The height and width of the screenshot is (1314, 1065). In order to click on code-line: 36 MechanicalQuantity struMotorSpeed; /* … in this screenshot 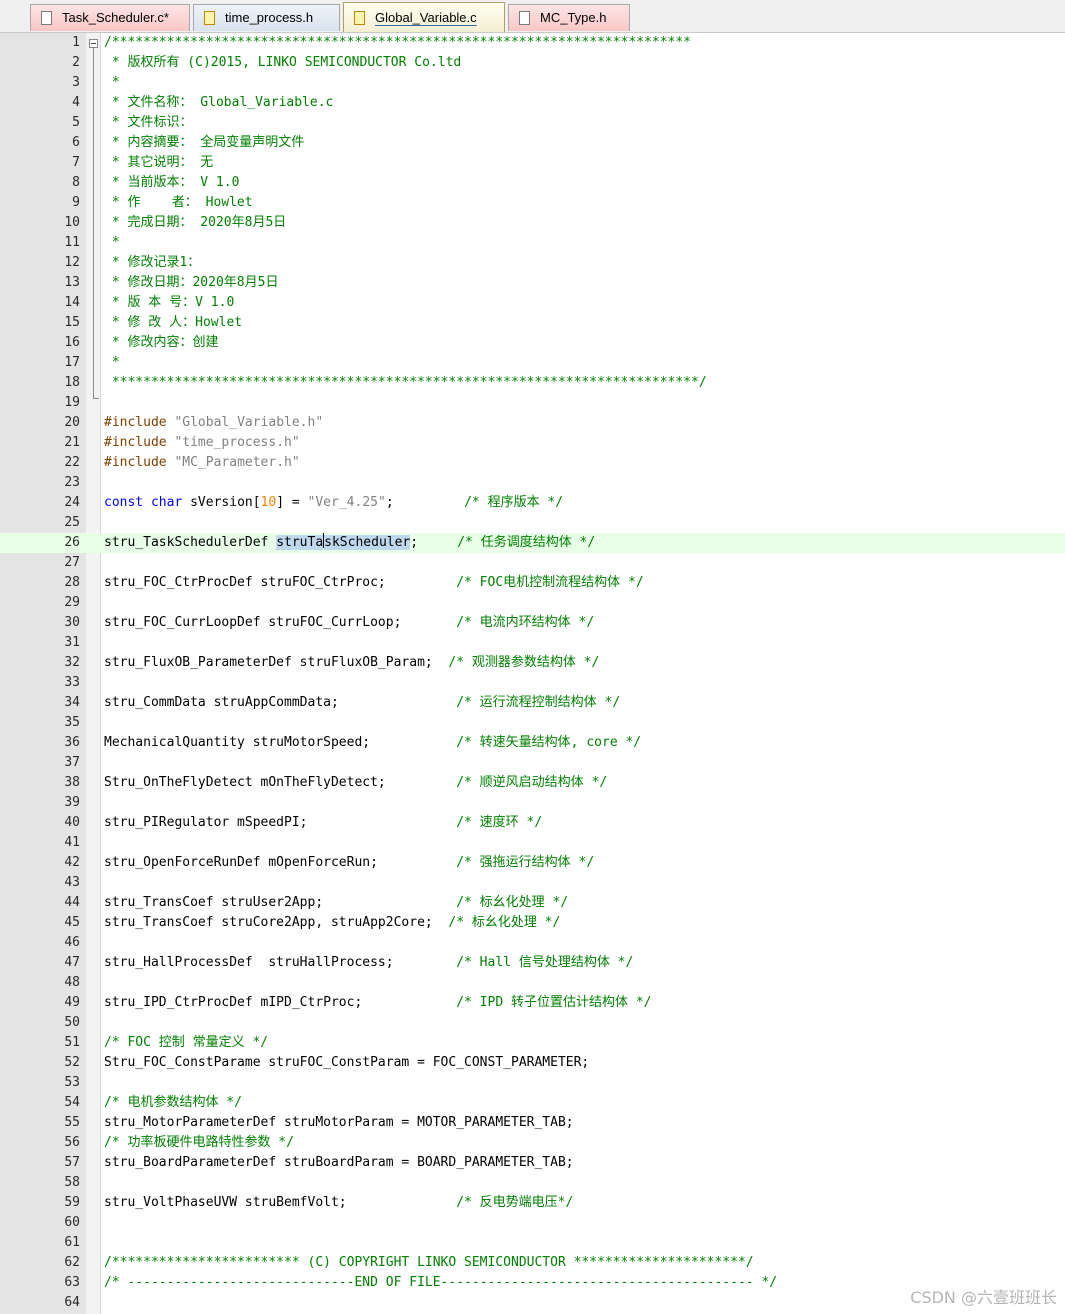, I will do `click(532, 743)`.